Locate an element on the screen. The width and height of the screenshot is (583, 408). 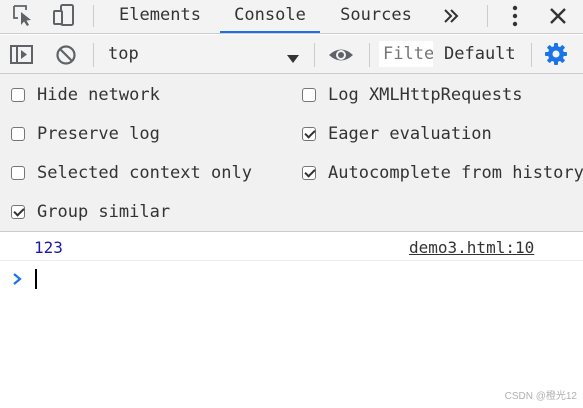
tab-elements: Elements is located at coordinates (160, 16).